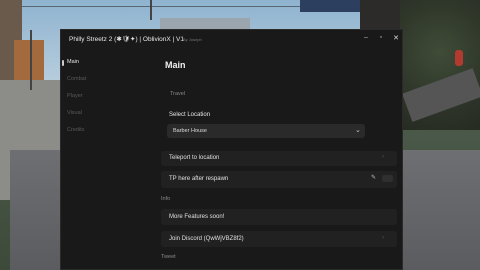 The image size is (480, 270). Describe the element at coordinates (190, 115) in the screenshot. I see `select-location-label: Select Location` at that location.